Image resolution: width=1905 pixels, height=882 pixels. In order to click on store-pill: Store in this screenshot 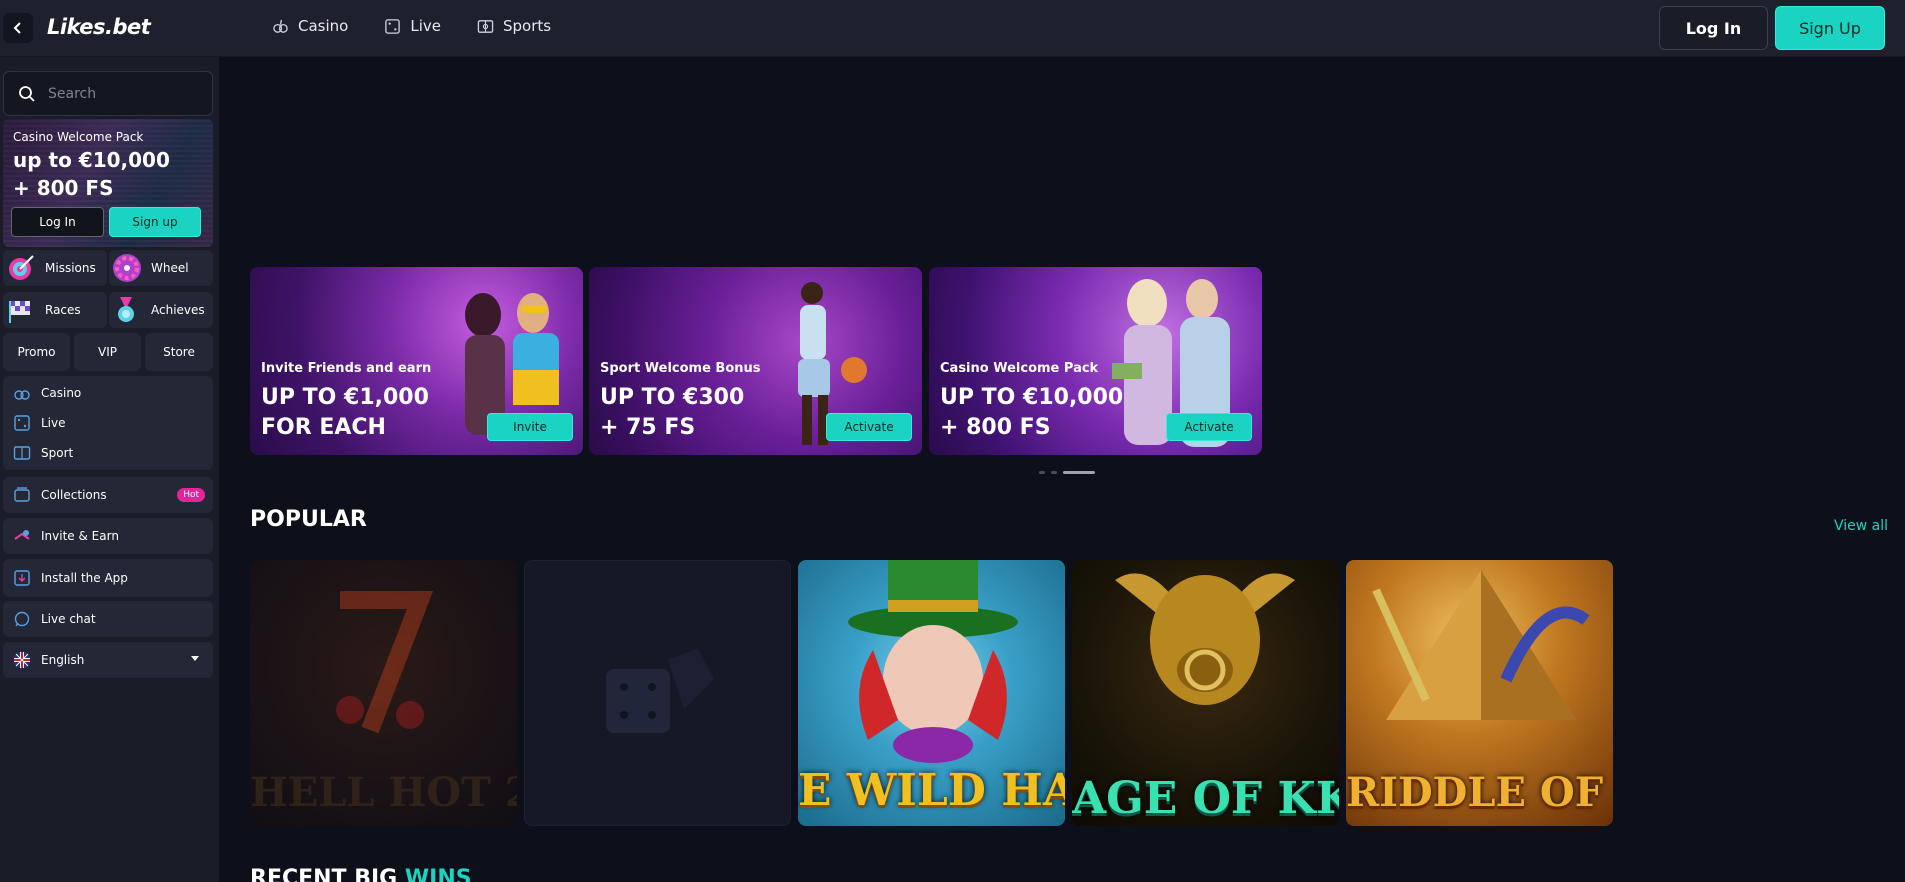, I will do `click(179, 352)`.